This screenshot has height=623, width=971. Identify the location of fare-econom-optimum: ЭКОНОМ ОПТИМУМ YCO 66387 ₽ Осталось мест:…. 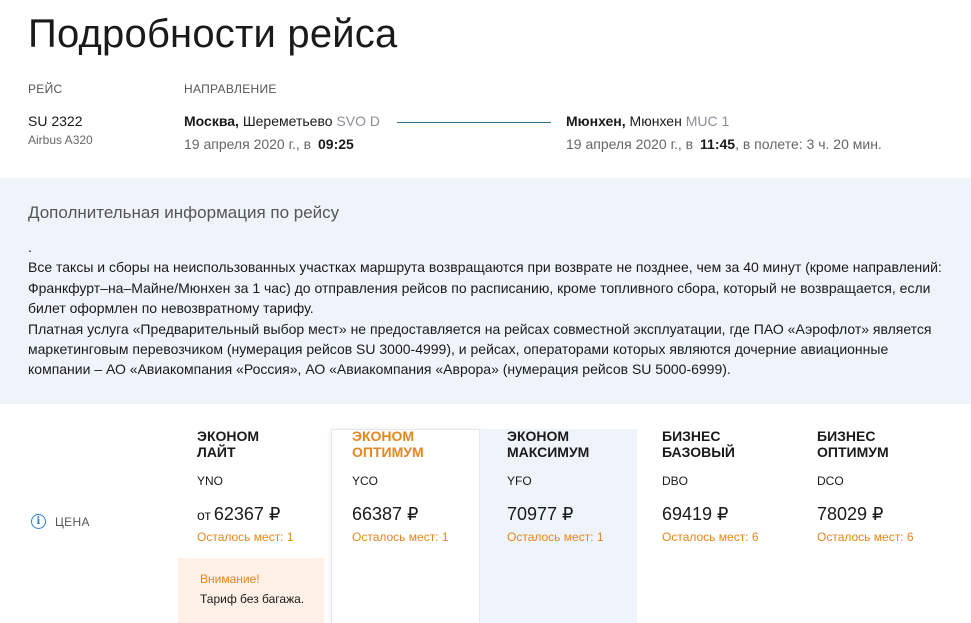
(427, 486).